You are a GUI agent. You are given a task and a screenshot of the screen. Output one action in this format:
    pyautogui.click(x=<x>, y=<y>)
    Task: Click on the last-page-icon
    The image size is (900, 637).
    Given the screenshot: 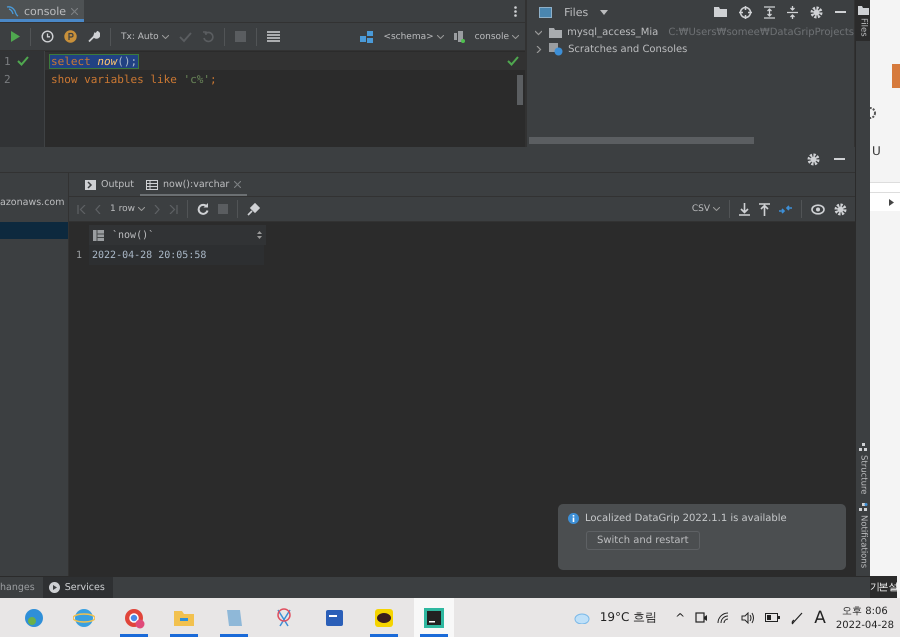 What is the action you would take?
    pyautogui.click(x=173, y=209)
    